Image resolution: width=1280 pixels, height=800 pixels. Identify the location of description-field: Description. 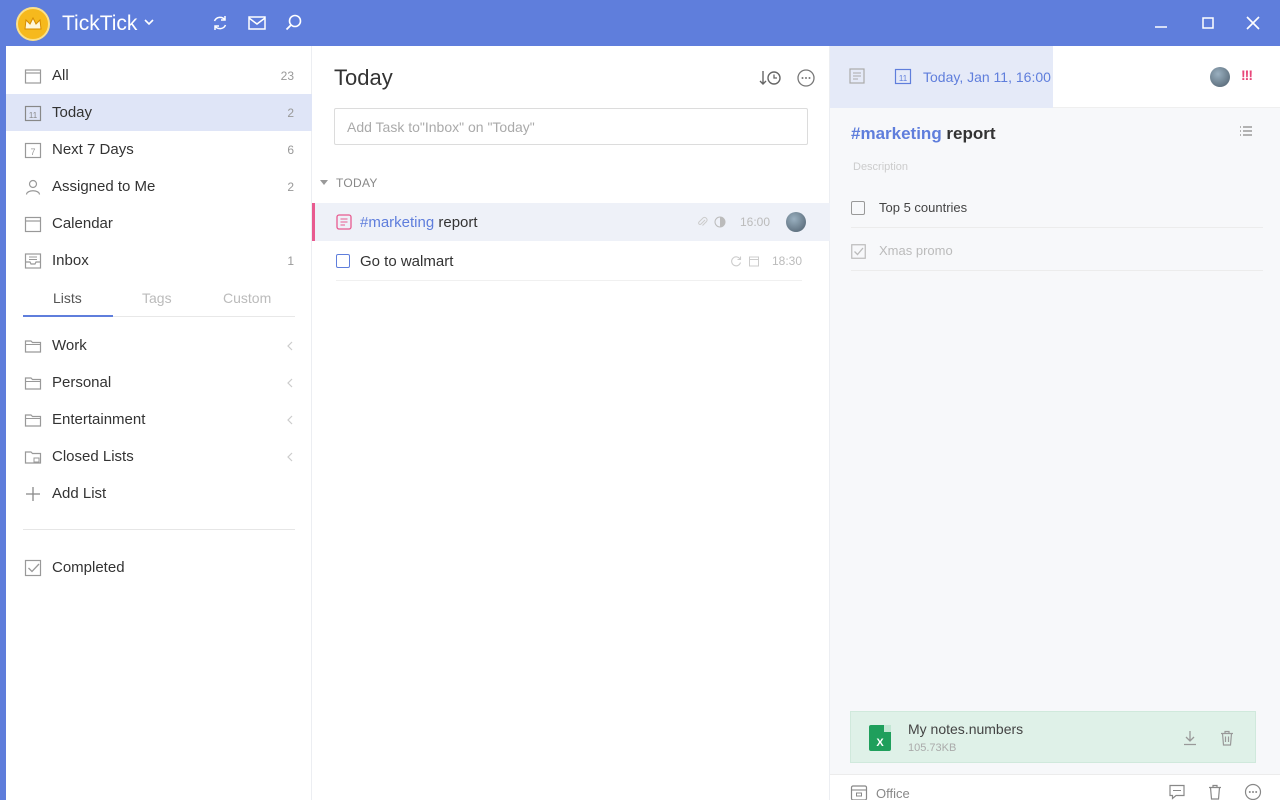
(880, 167).